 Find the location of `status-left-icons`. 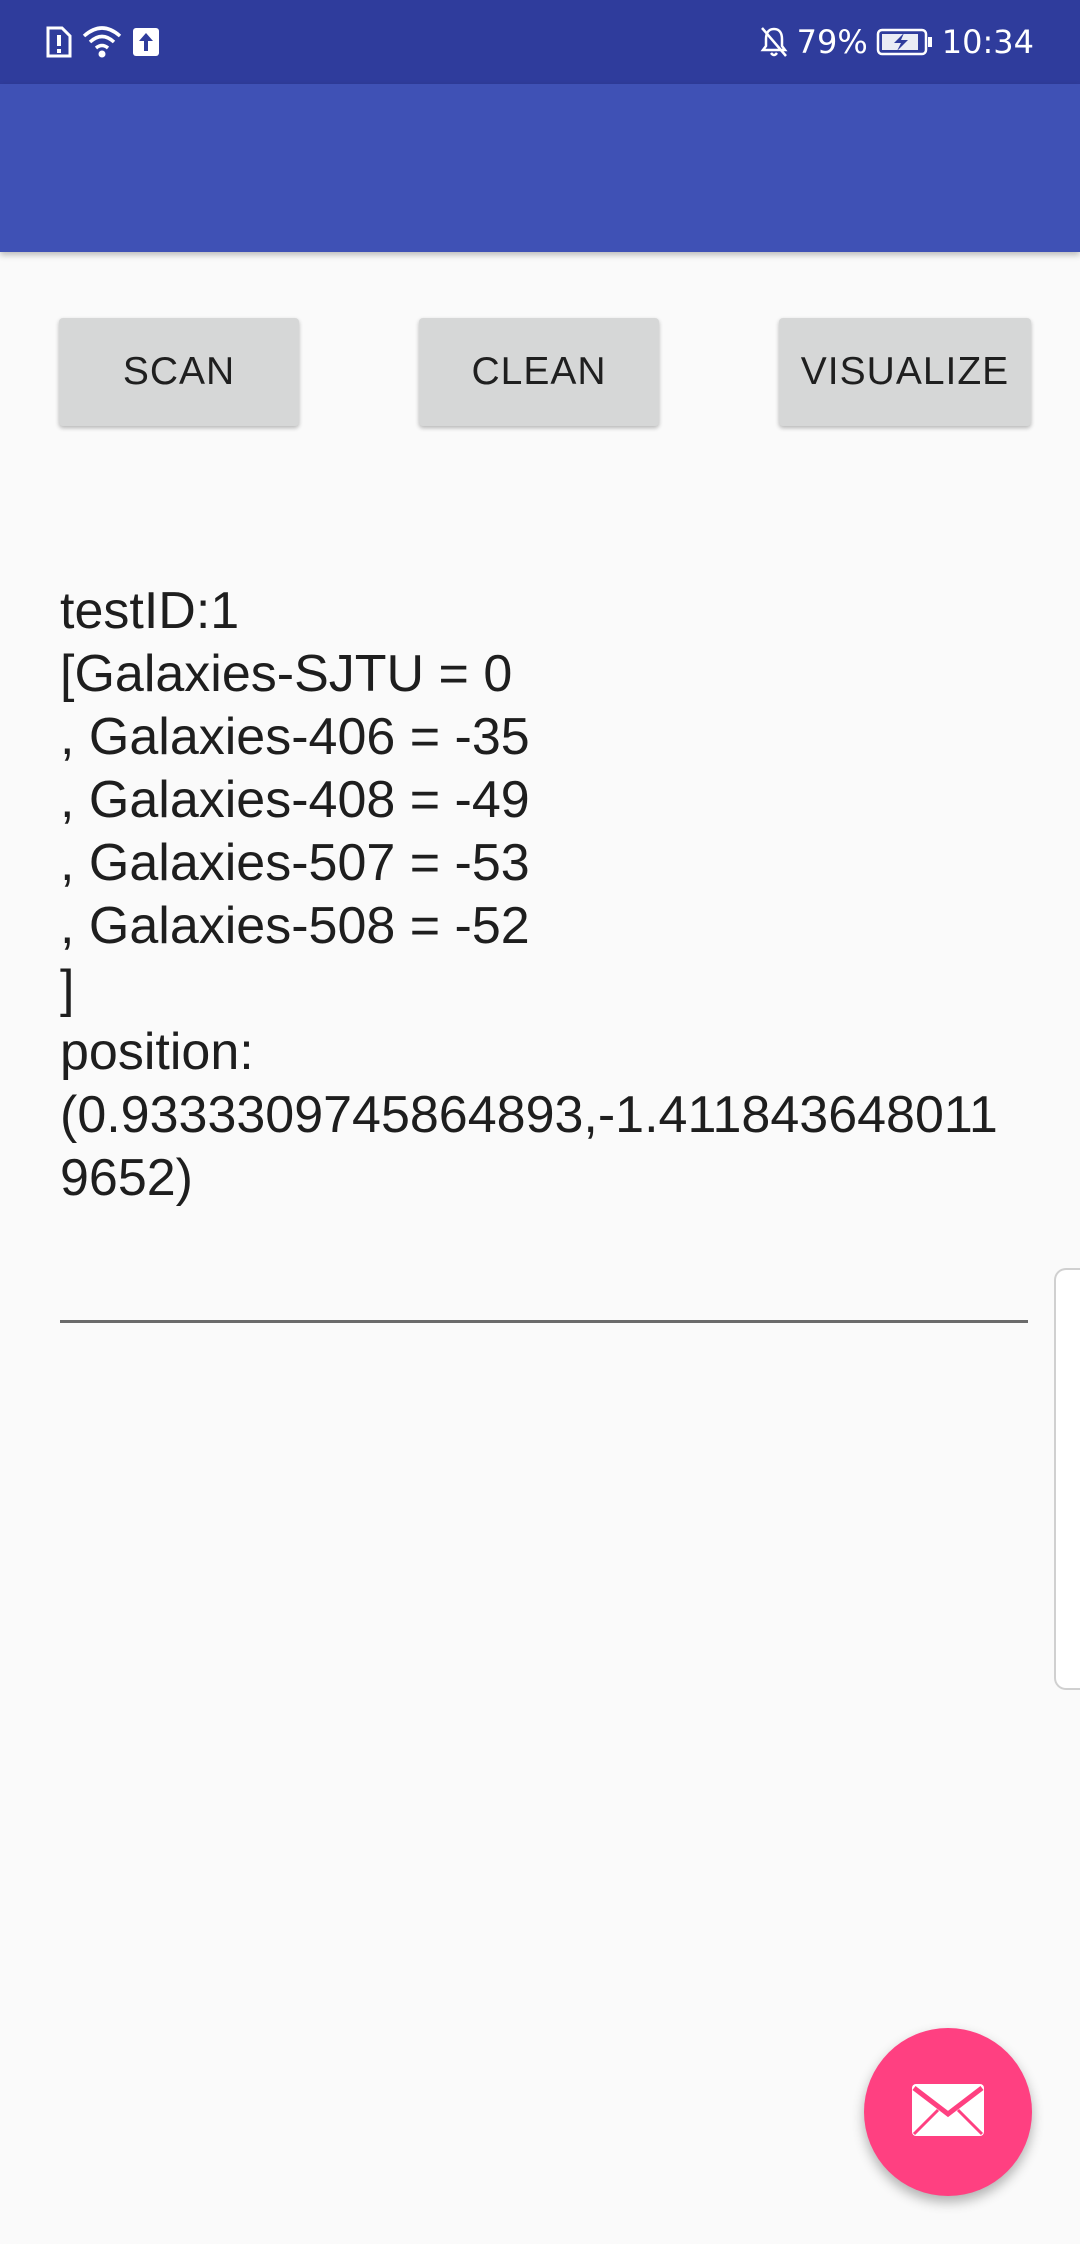

status-left-icons is located at coordinates (102, 42).